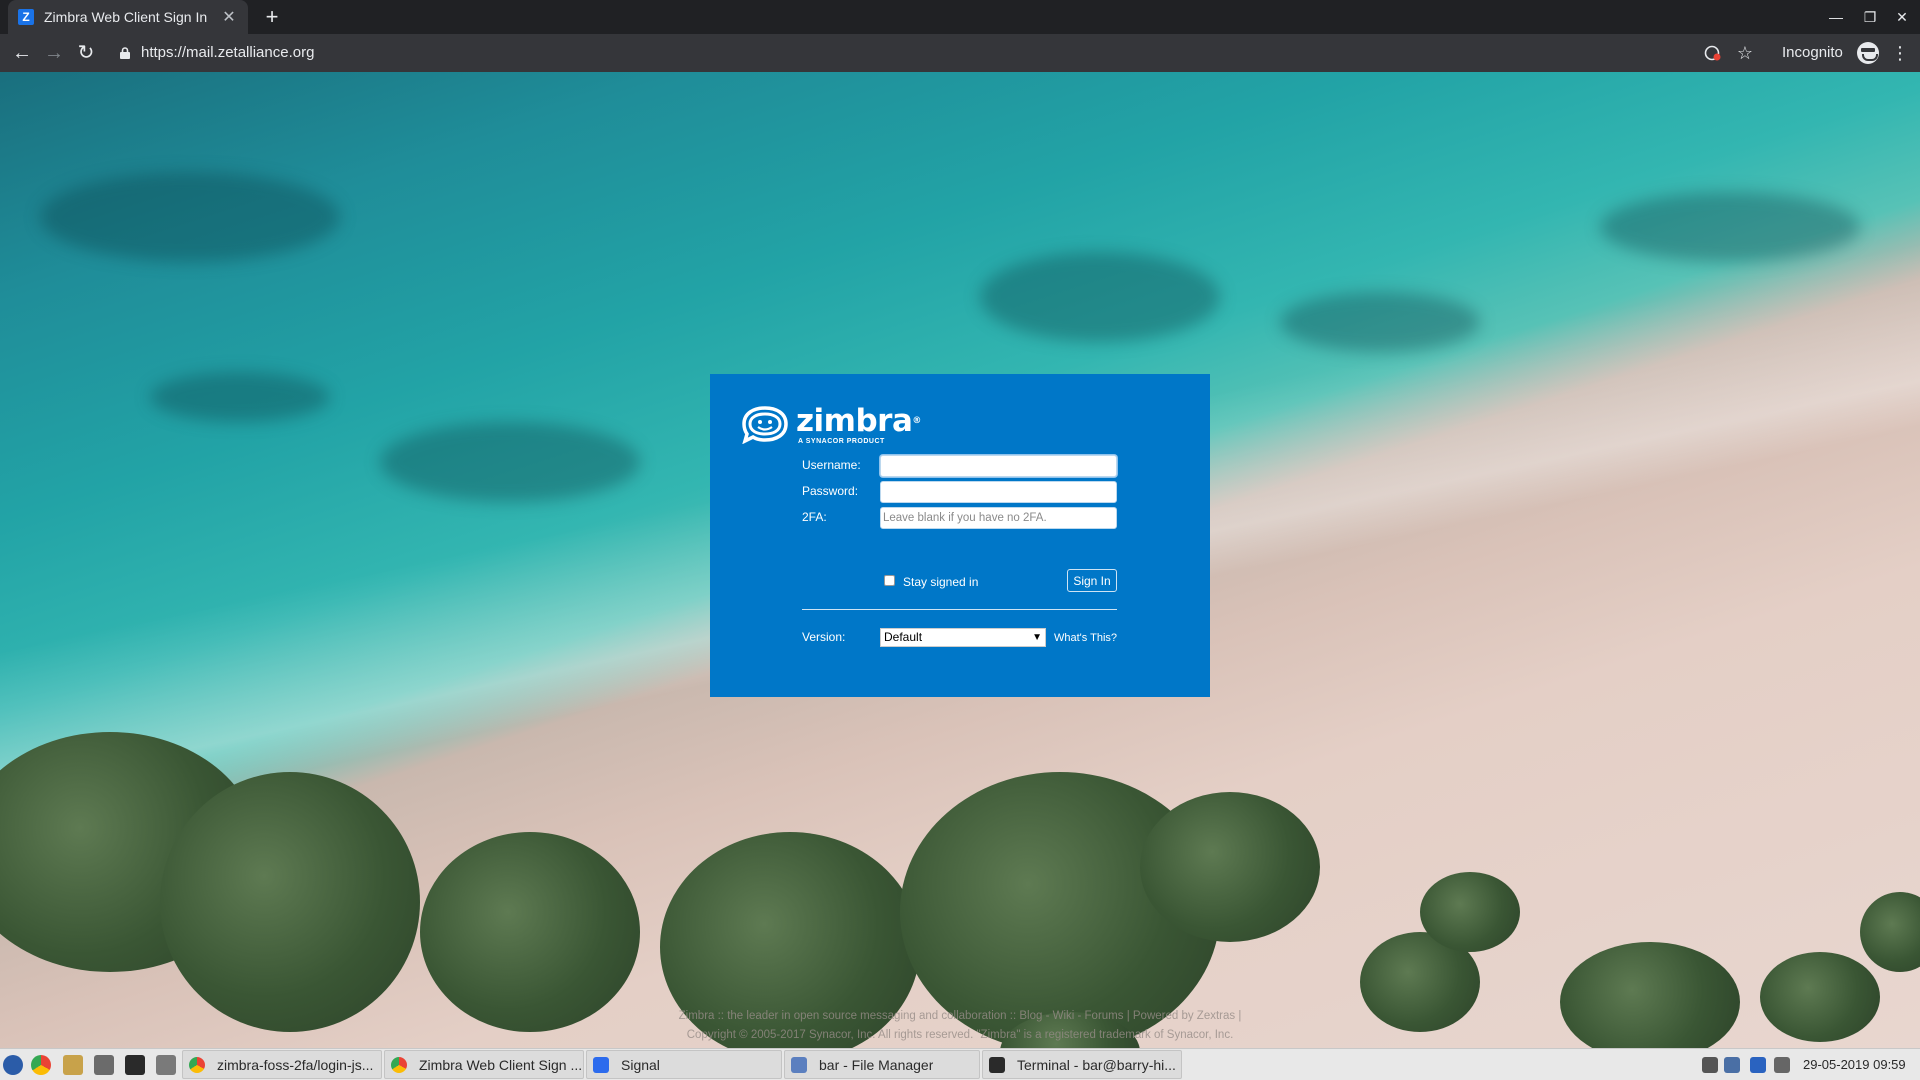 The height and width of the screenshot is (1080, 1920). What do you see at coordinates (903, 637) in the screenshot?
I see `version-select-value: Default` at bounding box center [903, 637].